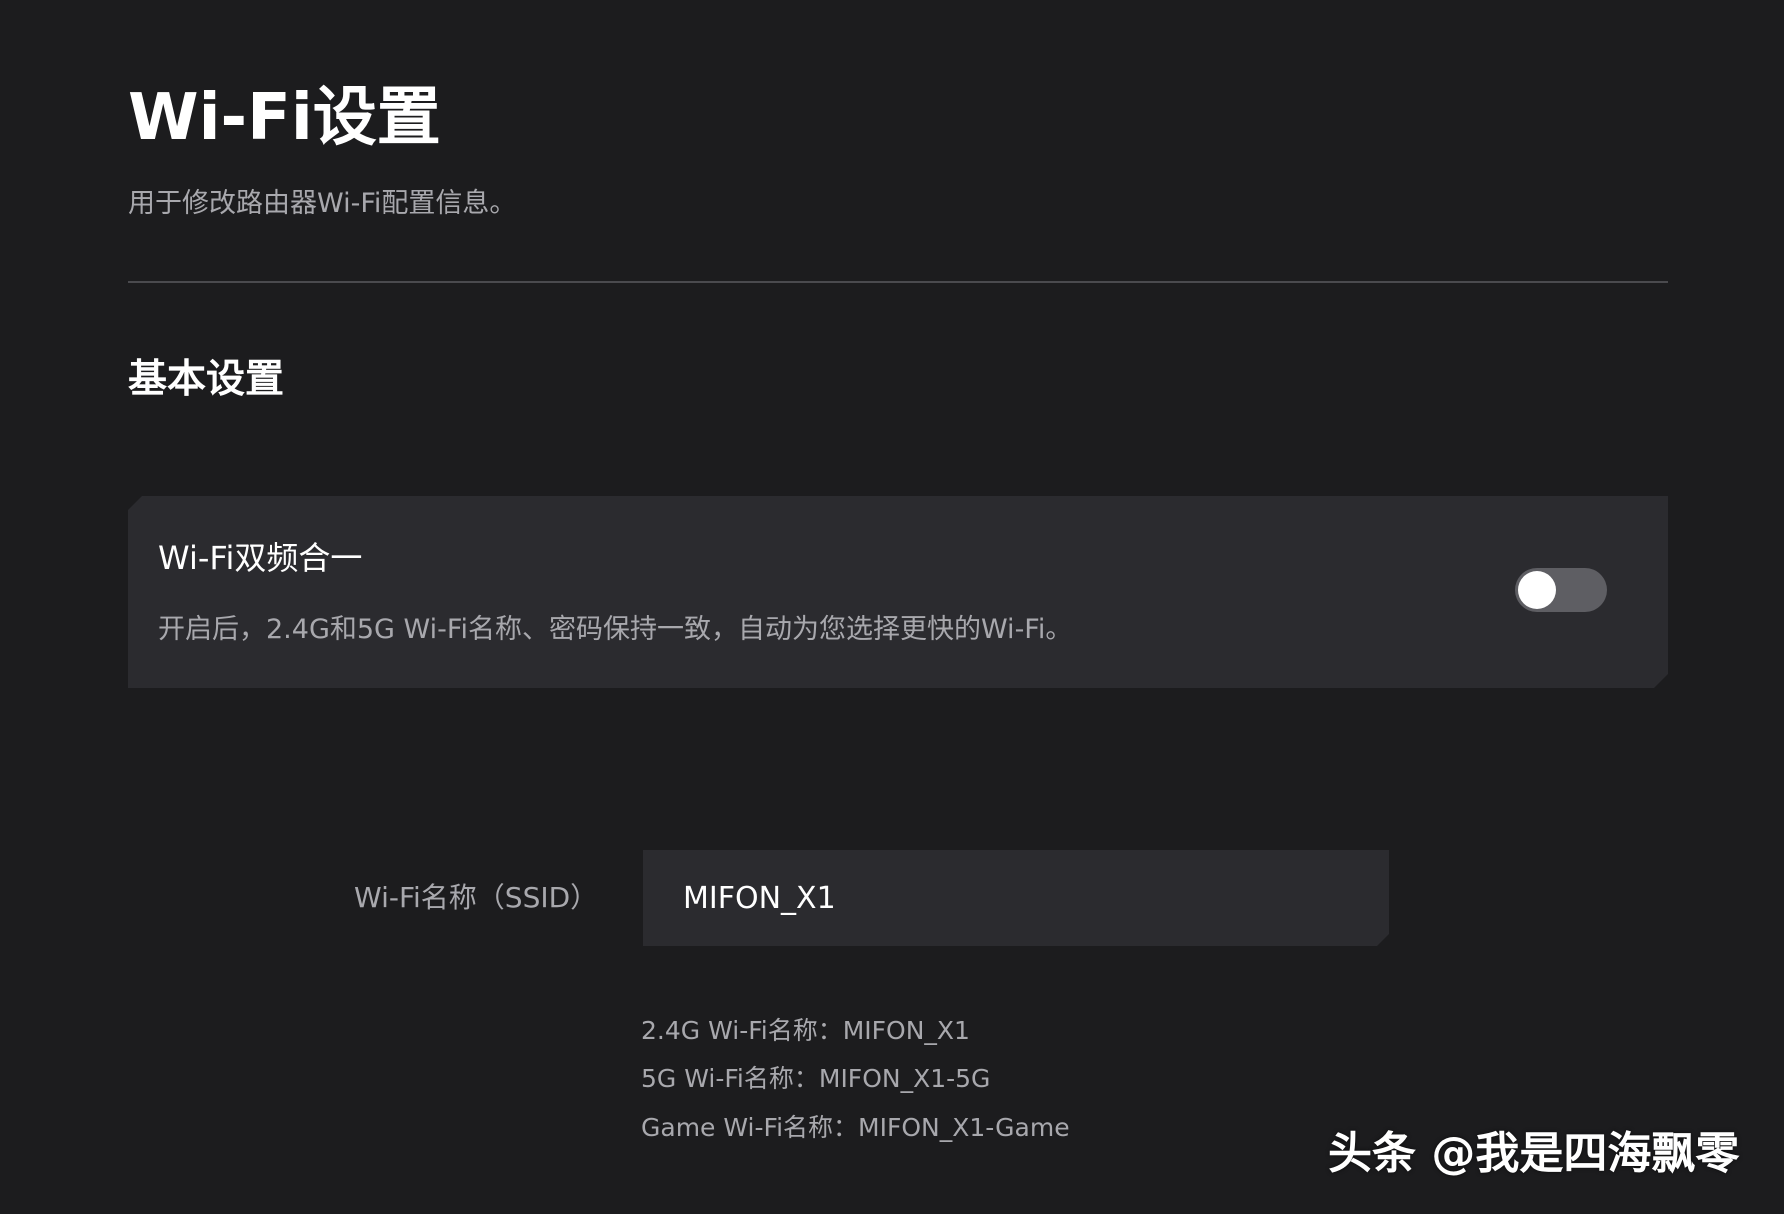 The height and width of the screenshot is (1214, 1784). Describe the element at coordinates (1534, 1153) in the screenshot. I see `watermark: 头条 @我是四海飘零` at that location.